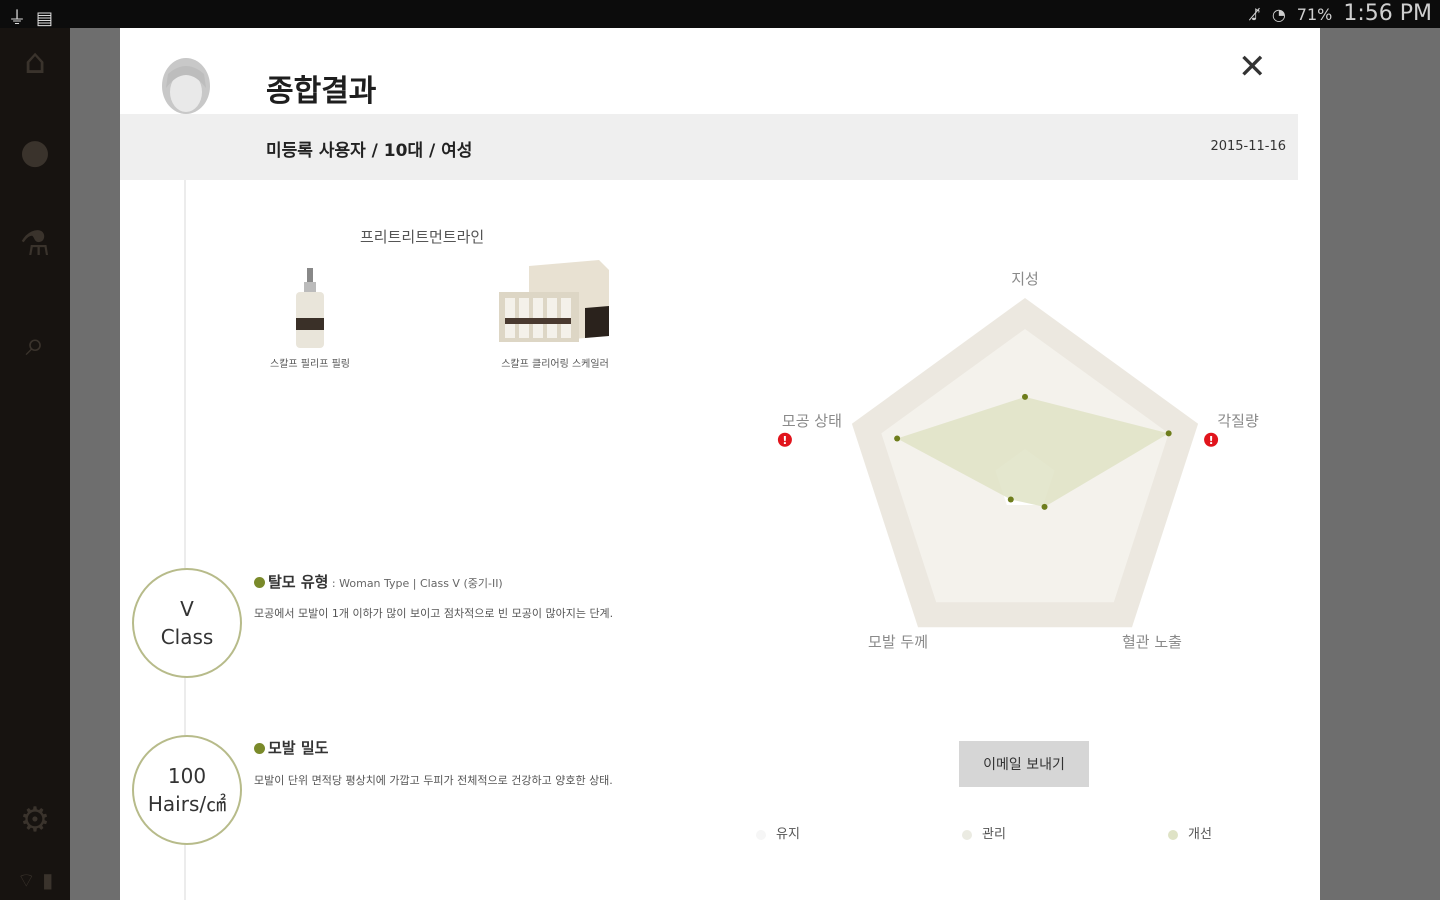 This screenshot has height=900, width=1440. I want to click on microscope-icon: ⚗, so click(35, 244).